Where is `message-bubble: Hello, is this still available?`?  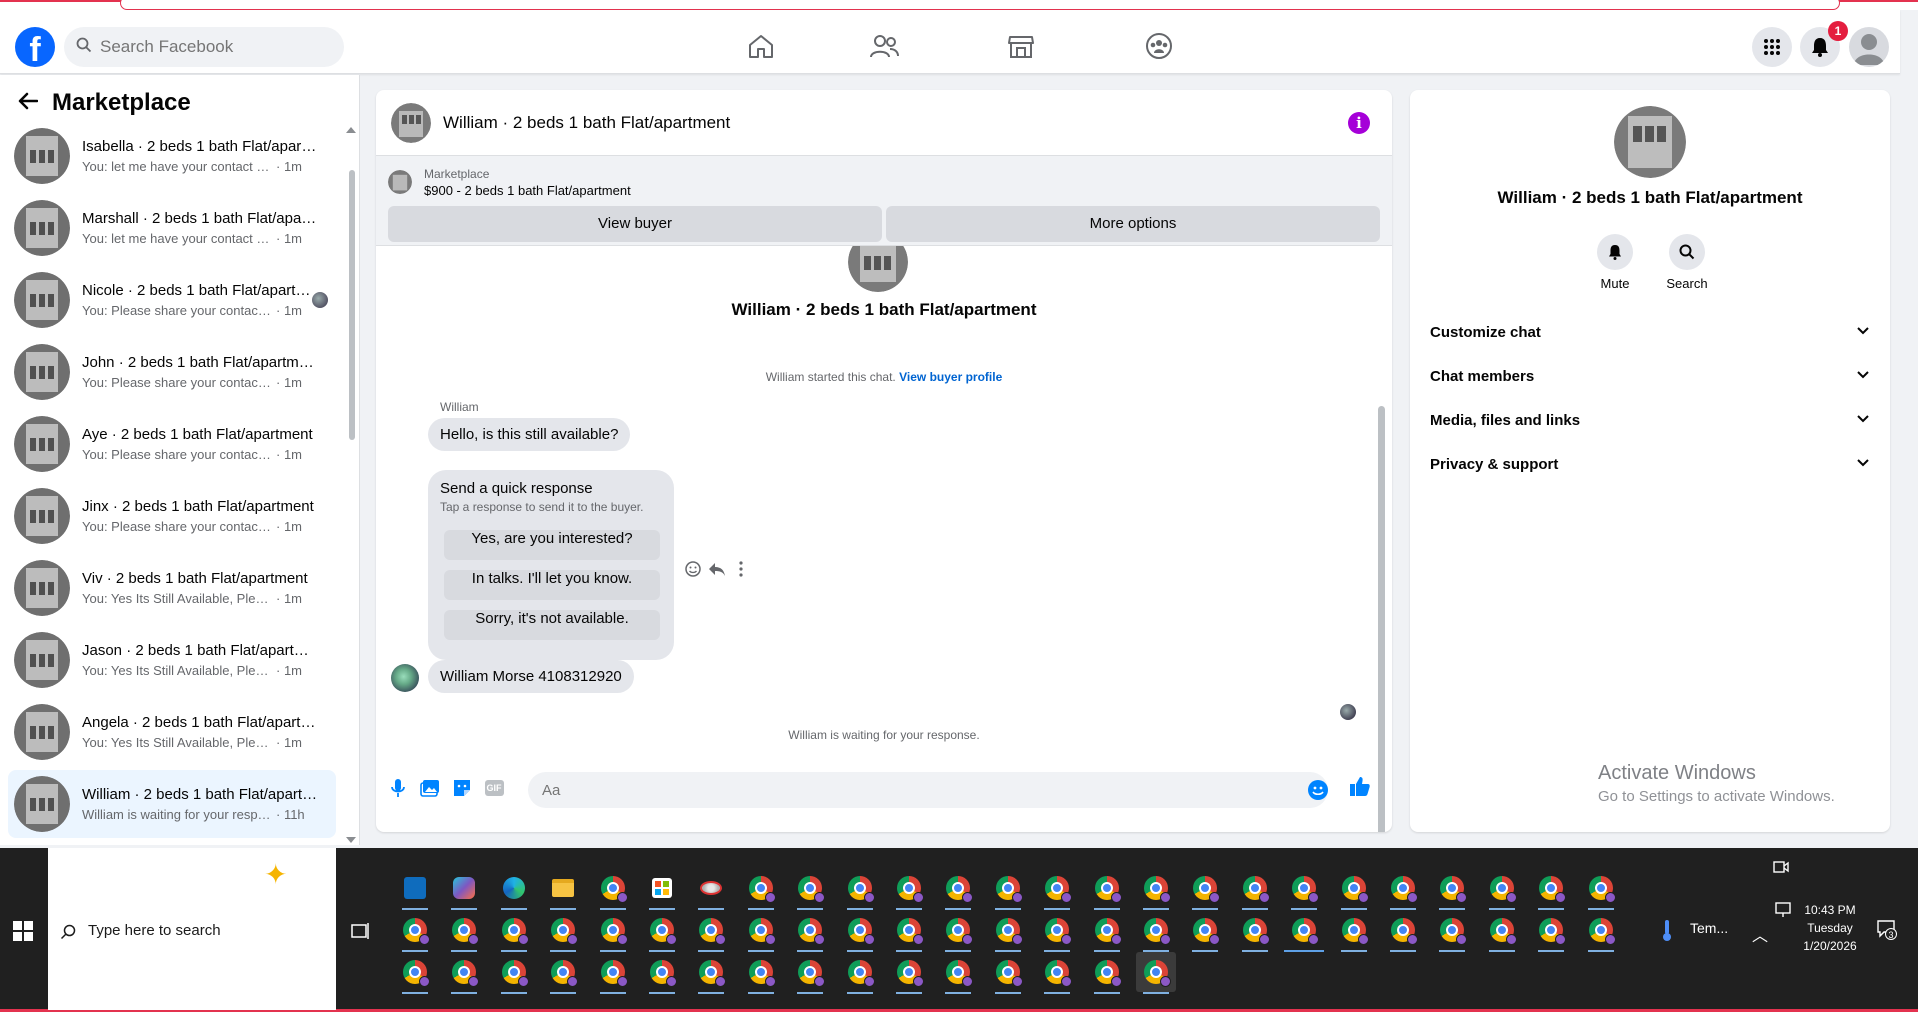
message-bubble: Hello, is this still available? is located at coordinates (529, 434).